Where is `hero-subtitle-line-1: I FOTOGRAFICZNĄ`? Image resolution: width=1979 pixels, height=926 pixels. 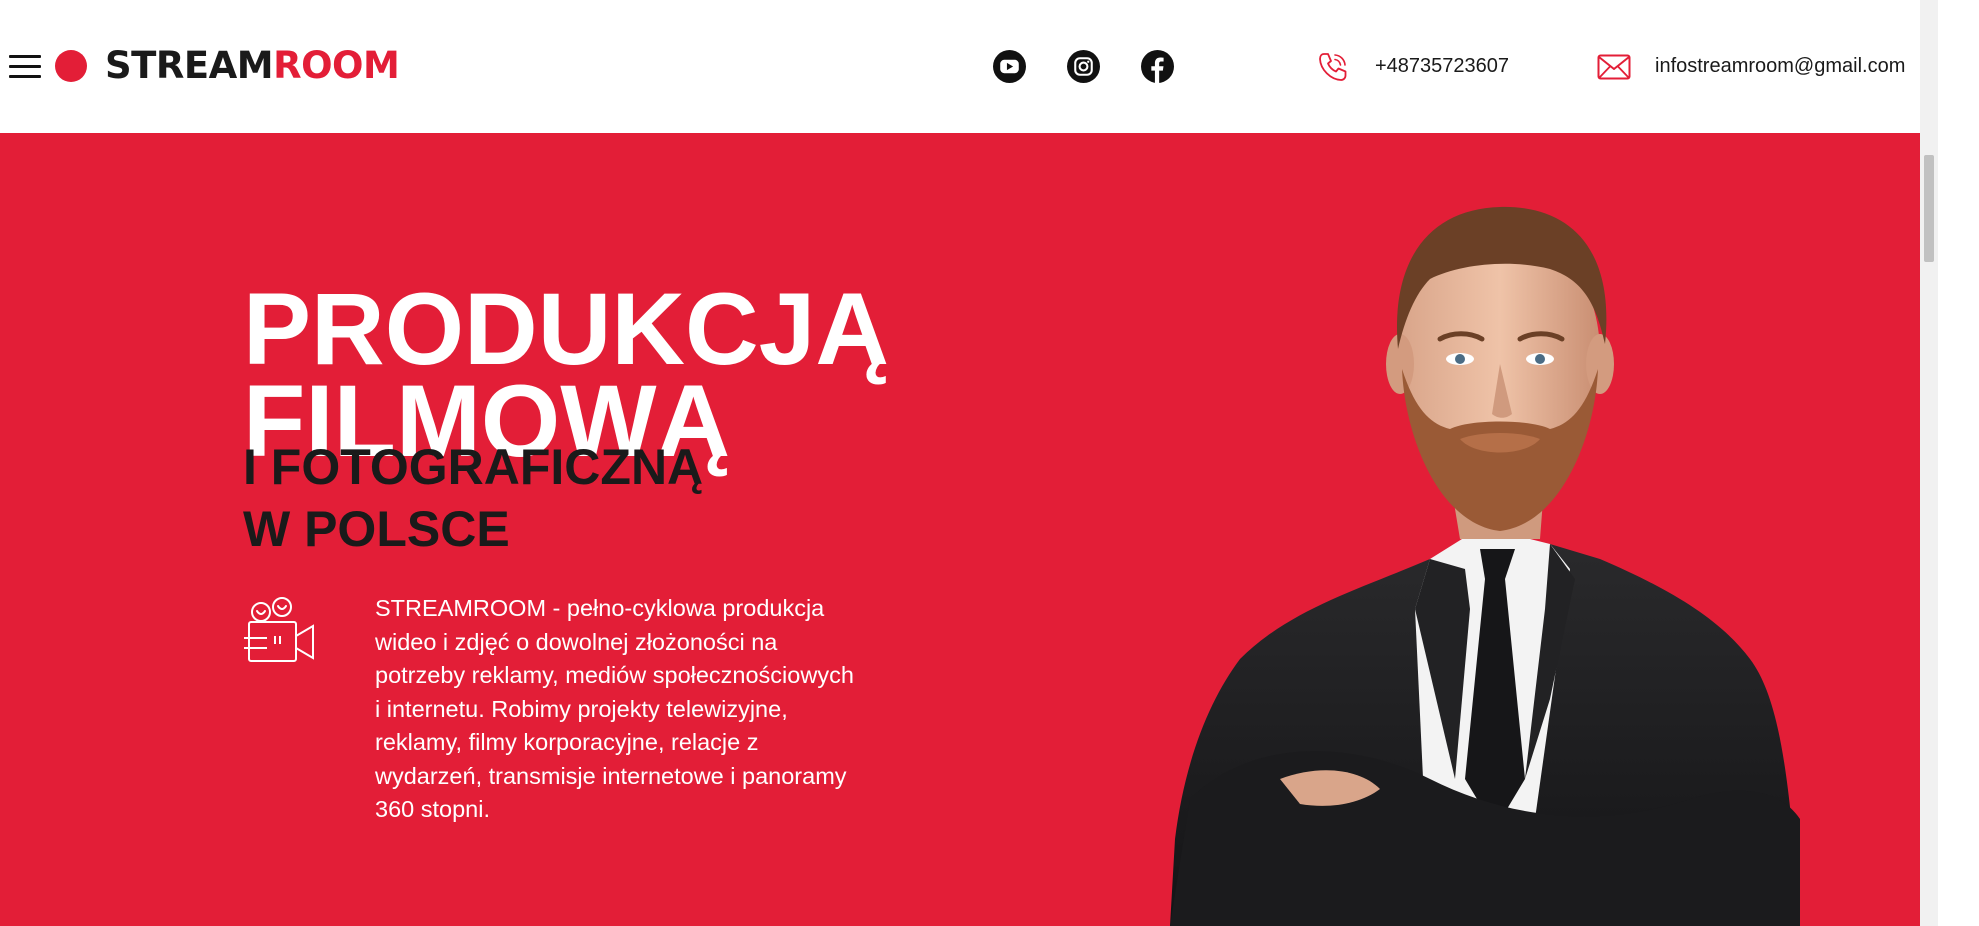
hero-subtitle-line-1: I FOTOGRAFICZNĄ is located at coordinates (473, 467).